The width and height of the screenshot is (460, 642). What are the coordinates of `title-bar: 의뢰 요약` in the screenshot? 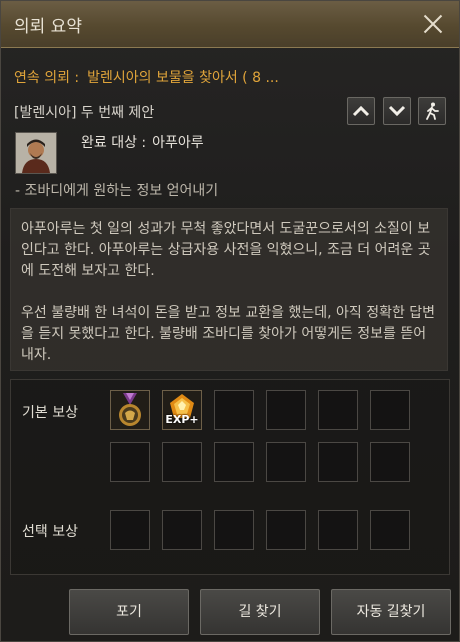 It's located at (230, 24).